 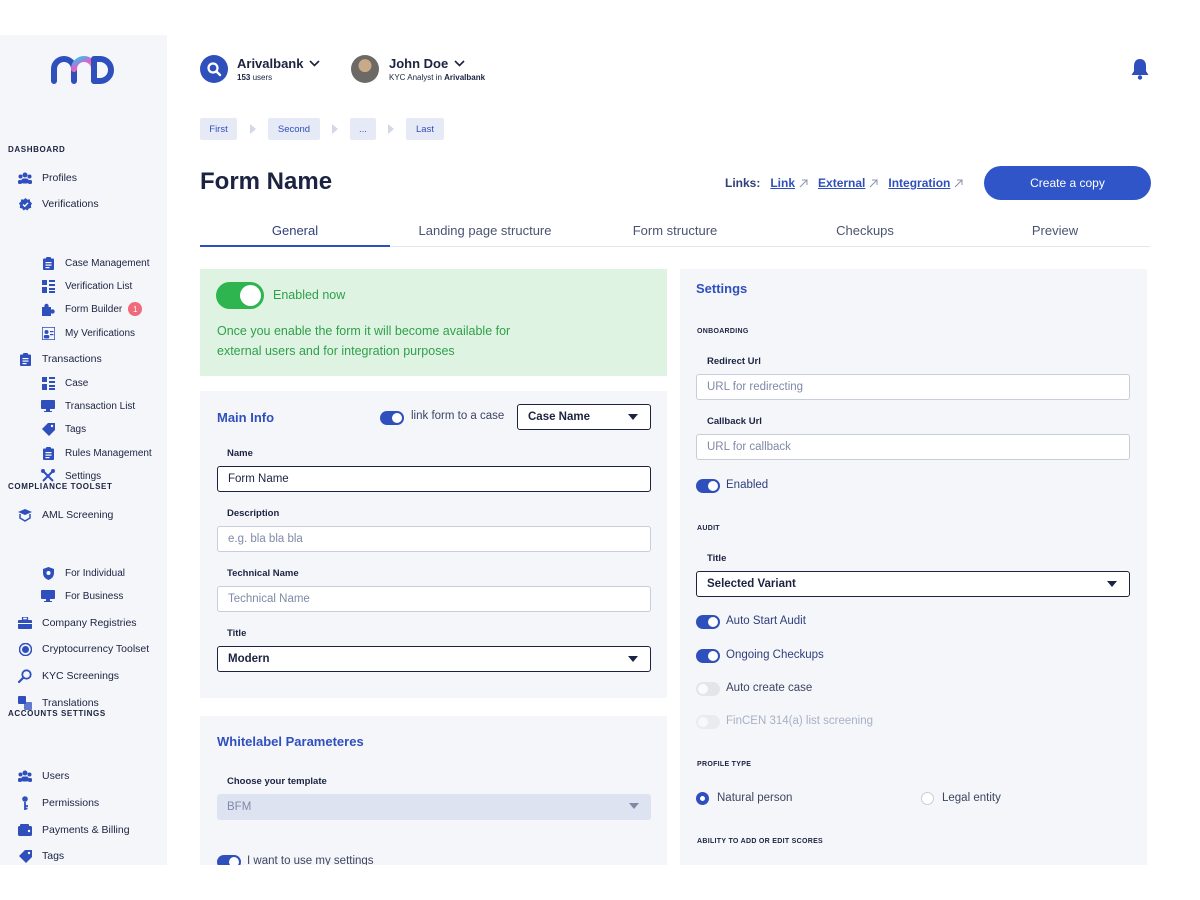 What do you see at coordinates (1055, 230) in the screenshot?
I see `tab-preview: Preview` at bounding box center [1055, 230].